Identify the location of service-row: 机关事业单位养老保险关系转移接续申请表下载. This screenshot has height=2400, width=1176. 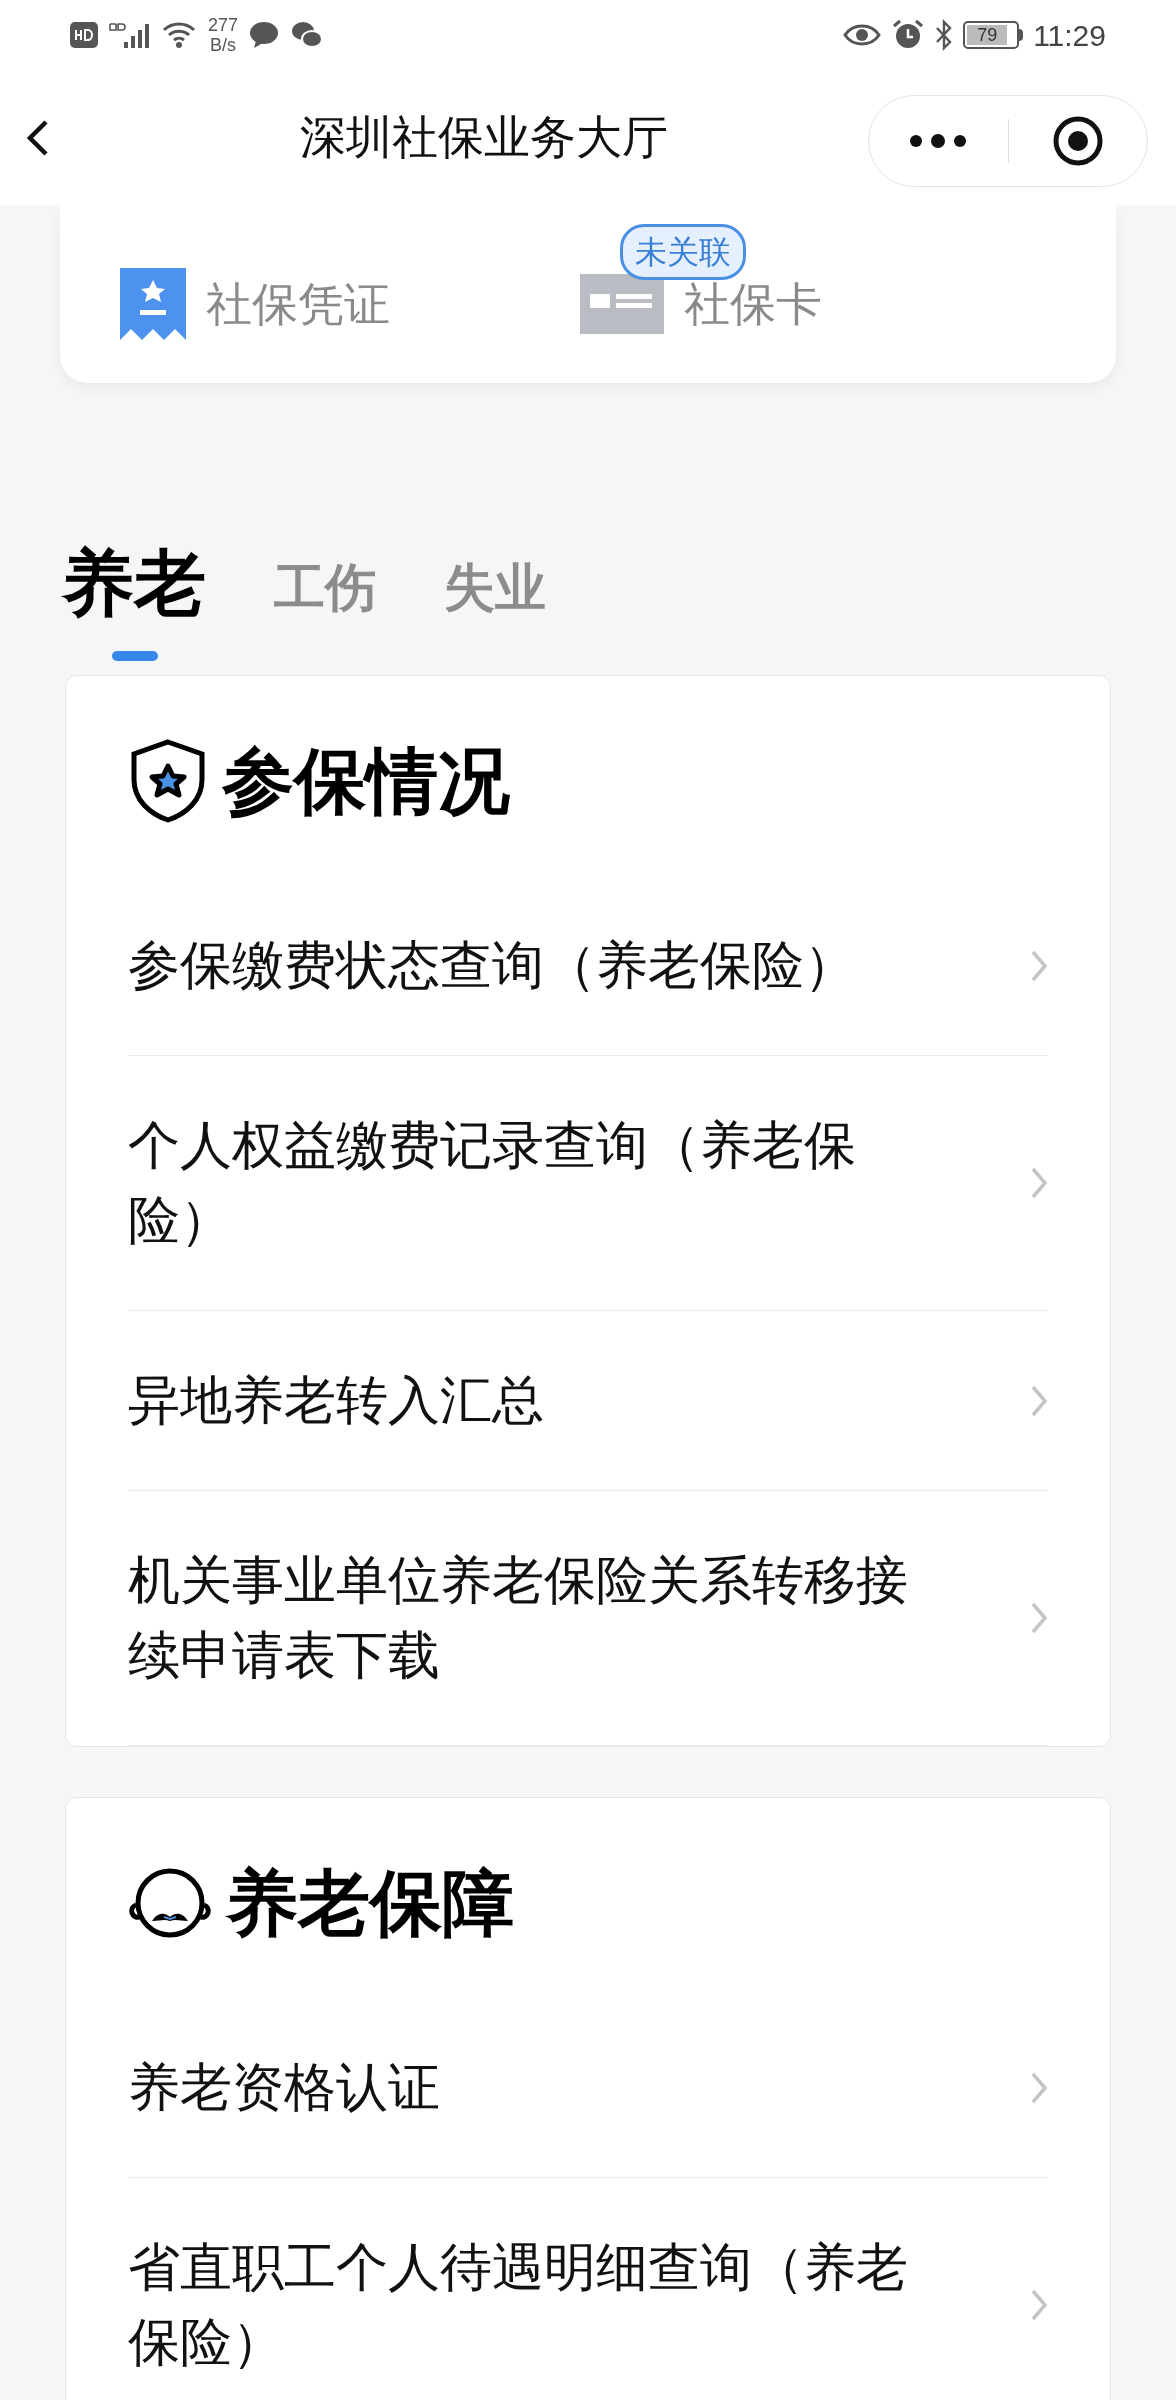
(588, 1618).